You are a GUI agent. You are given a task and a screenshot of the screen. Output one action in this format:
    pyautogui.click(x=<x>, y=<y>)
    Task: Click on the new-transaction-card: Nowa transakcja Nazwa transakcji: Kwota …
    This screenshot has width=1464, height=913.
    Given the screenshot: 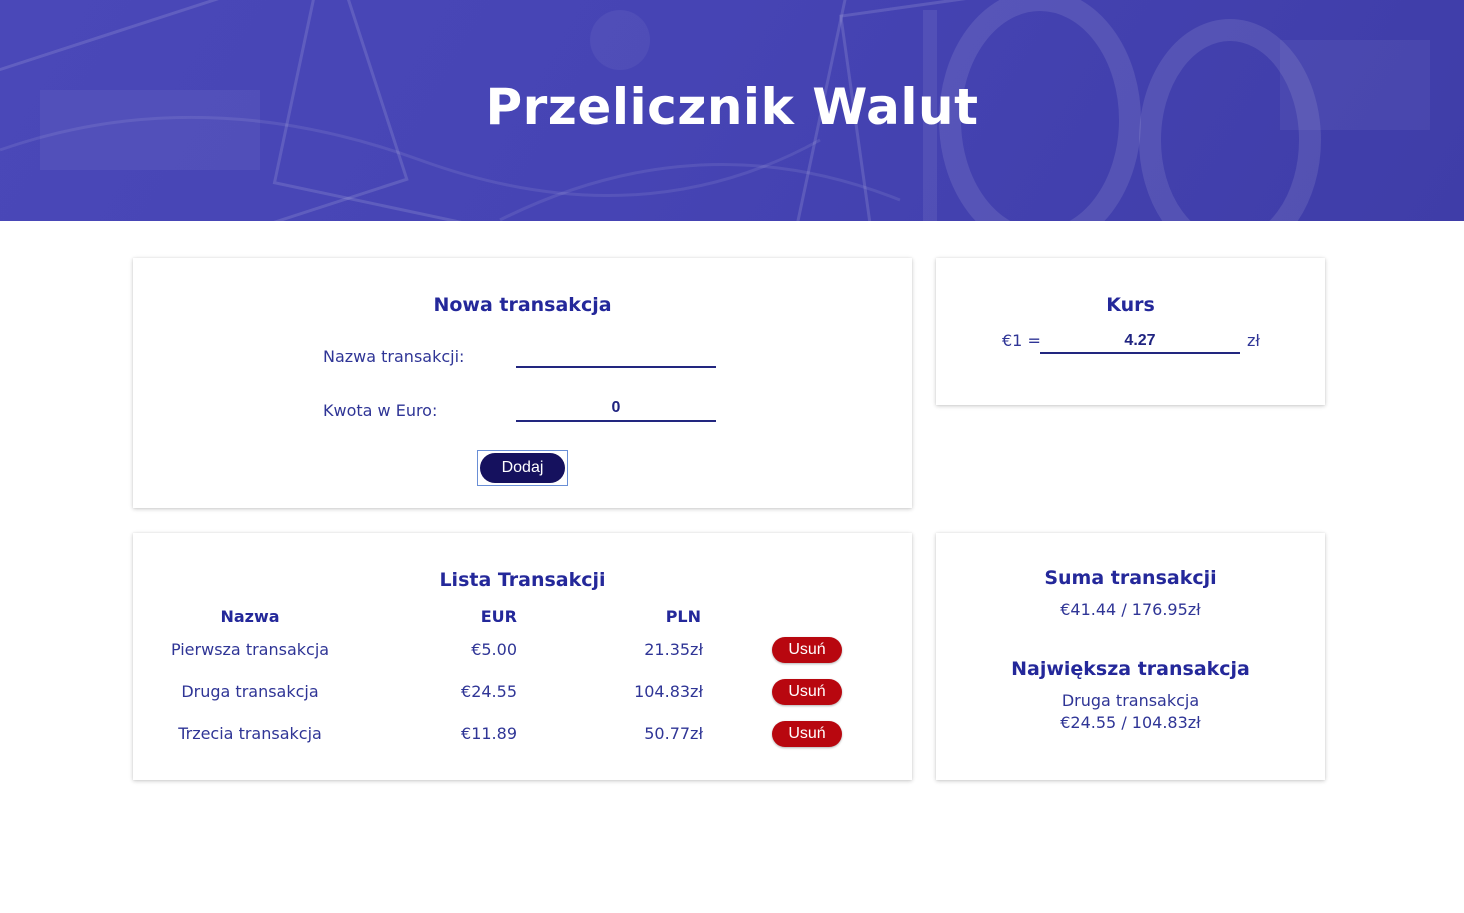 What is the action you would take?
    pyautogui.click(x=522, y=383)
    